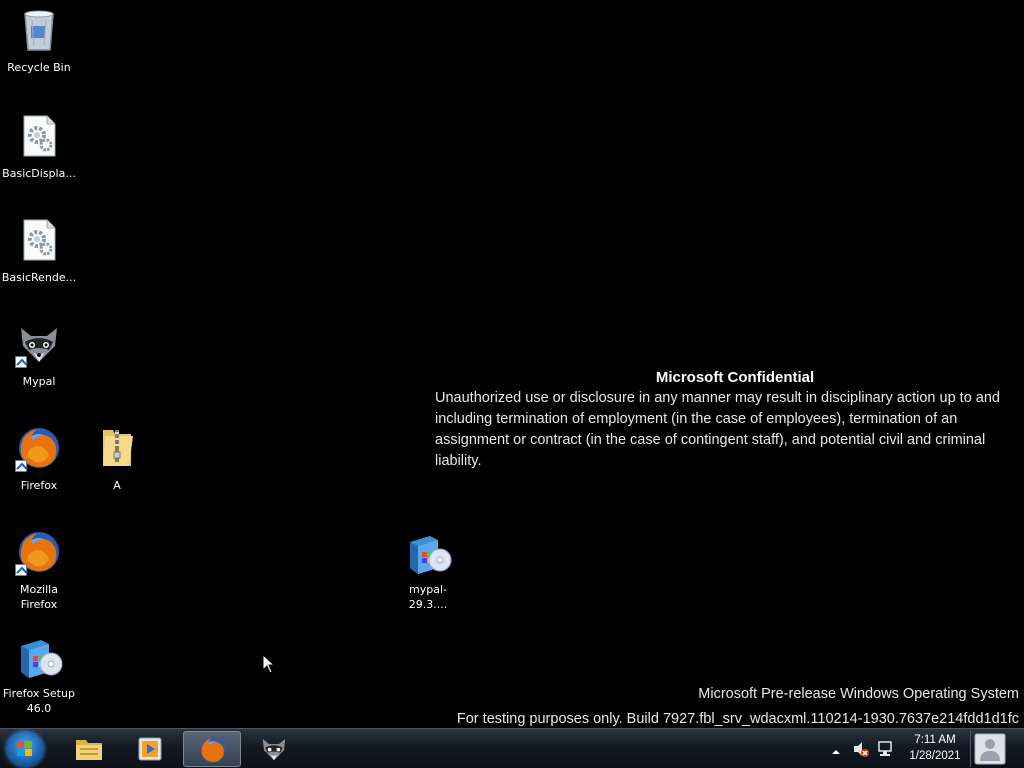 The height and width of the screenshot is (768, 1024). Describe the element at coordinates (117, 448) in the screenshot. I see `zip-folder-icon` at that location.